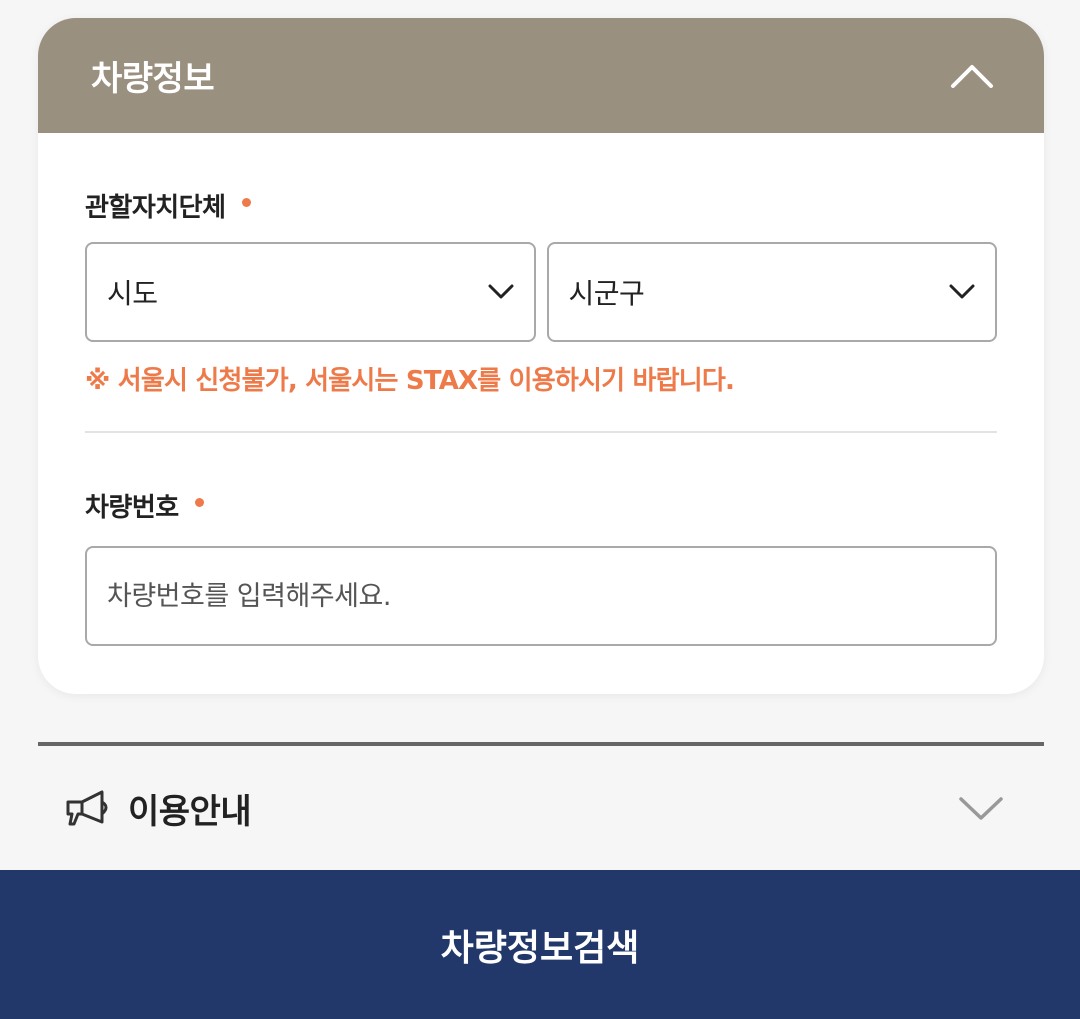 Image resolution: width=1080 pixels, height=1019 pixels. What do you see at coordinates (132, 508) in the screenshot?
I see `vehicle-number-label-text: 차량번호` at bounding box center [132, 508].